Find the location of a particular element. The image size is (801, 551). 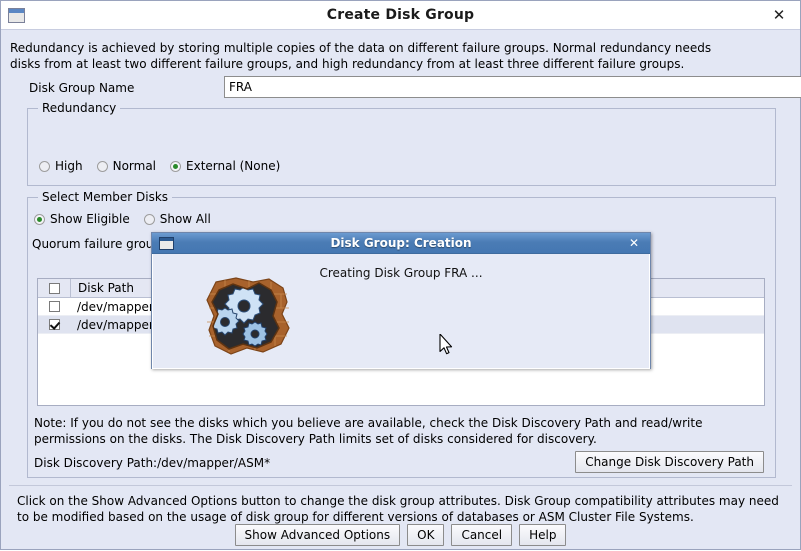

radio-label: External (None) is located at coordinates (233, 166).